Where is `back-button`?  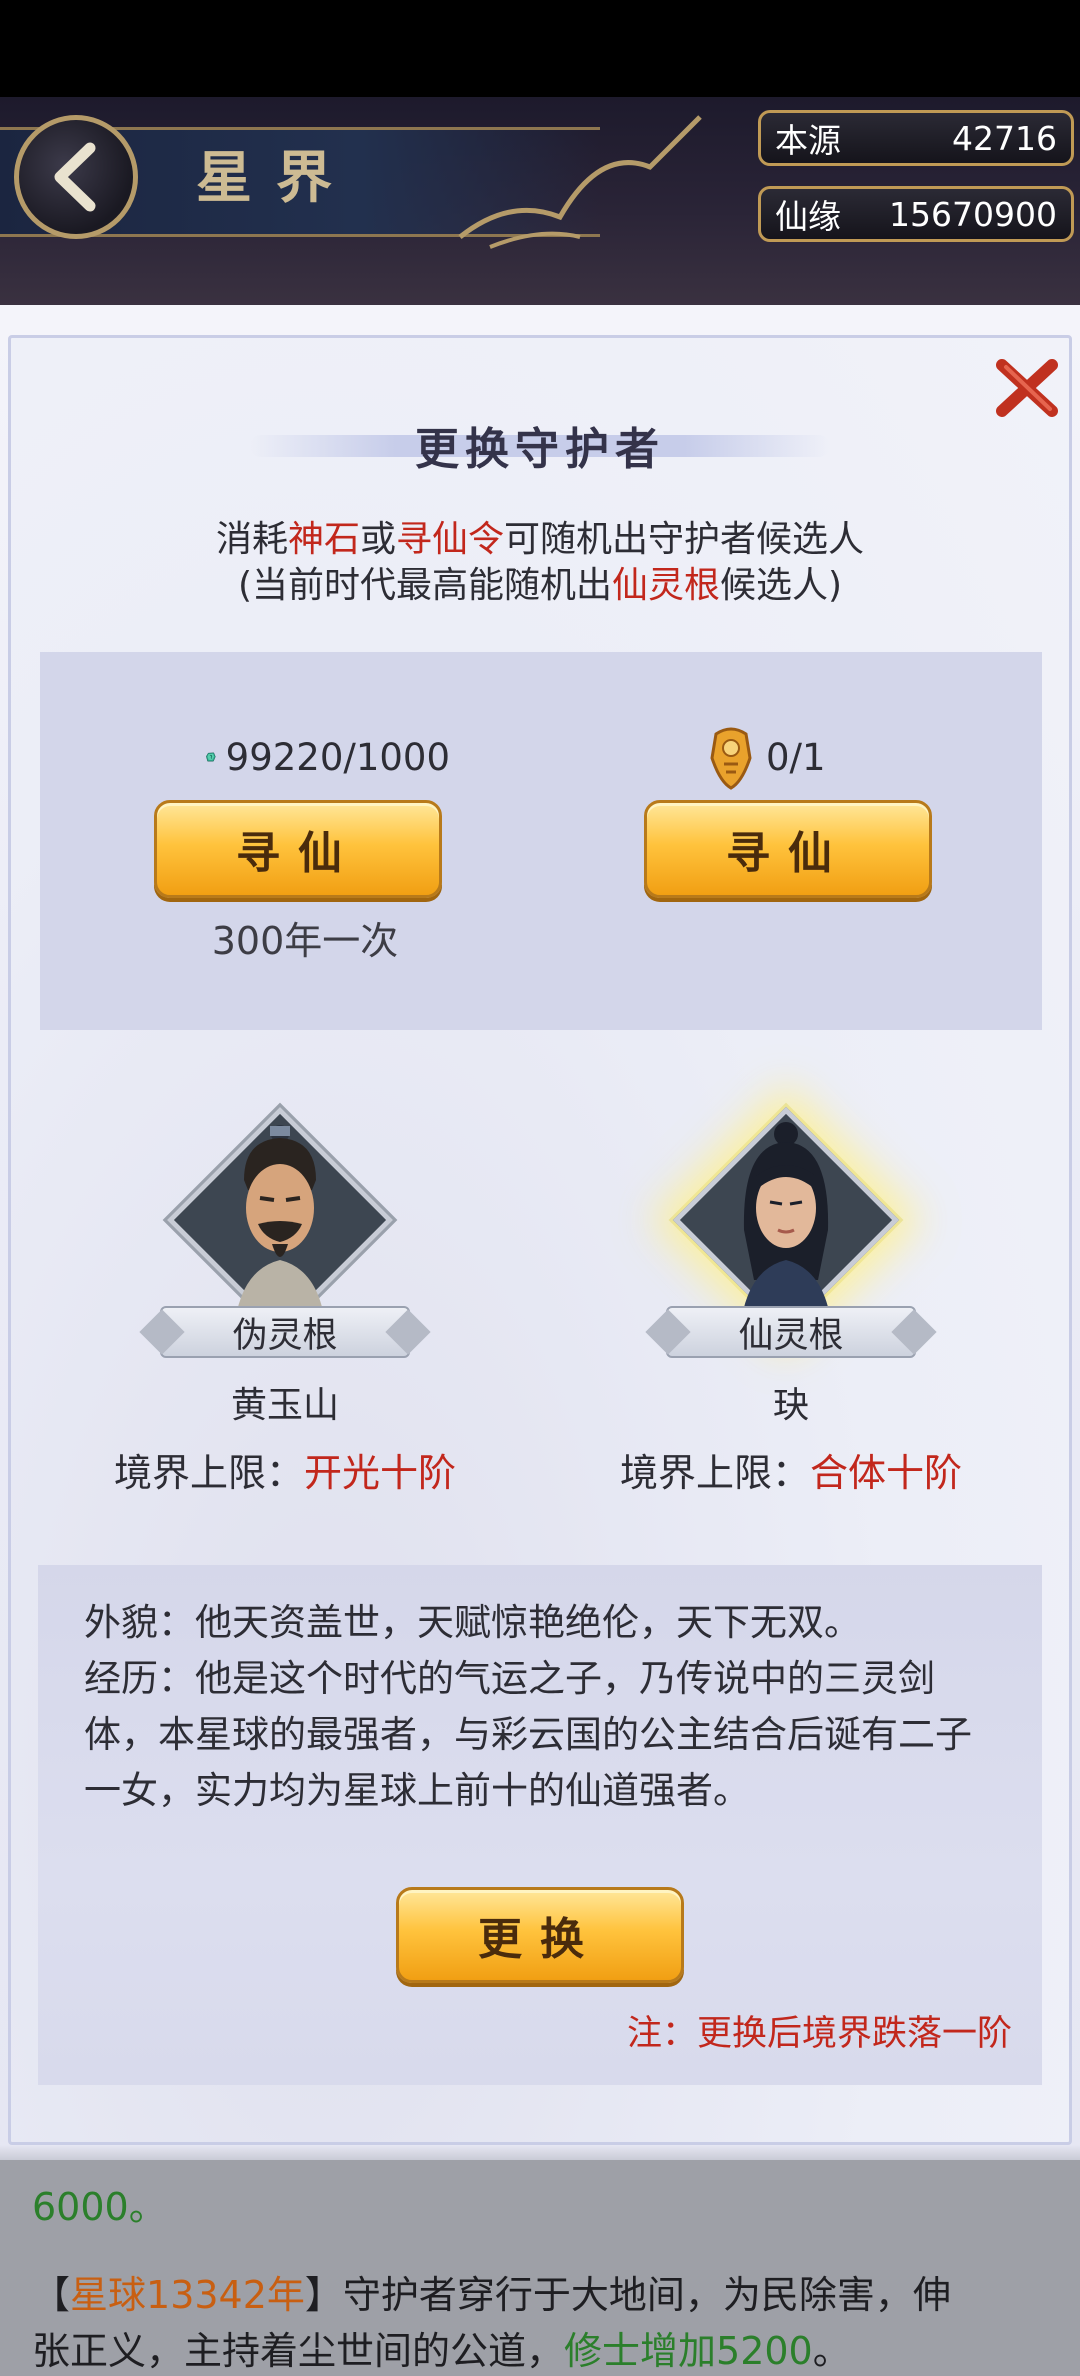
back-button is located at coordinates (76, 177).